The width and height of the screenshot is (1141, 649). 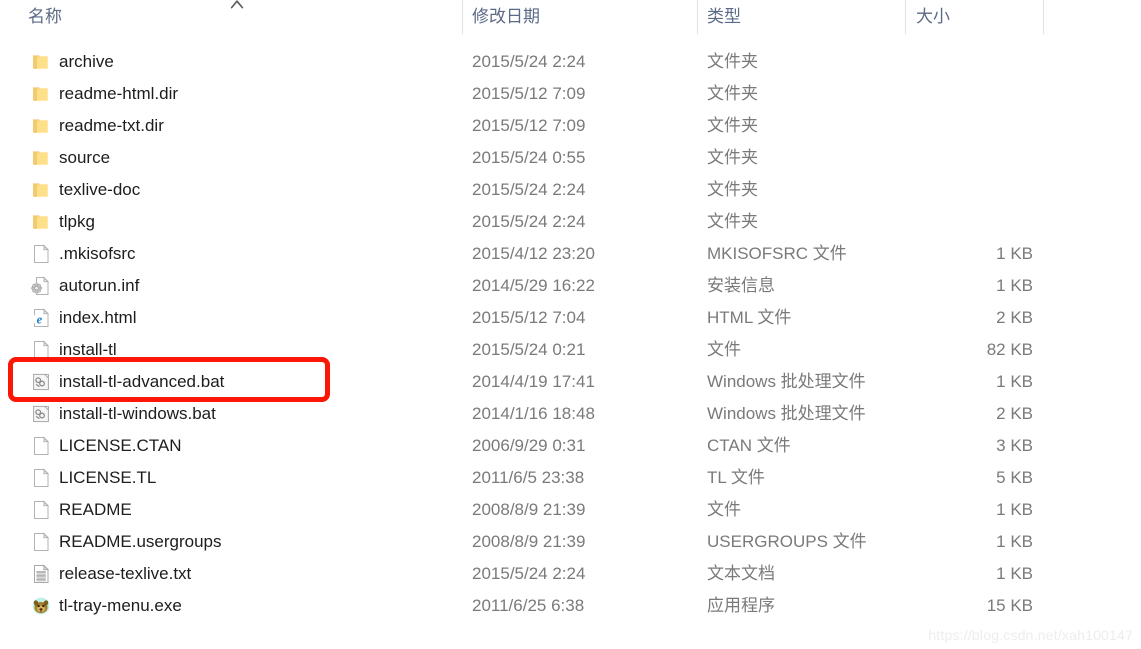 What do you see at coordinates (41, 574) in the screenshot?
I see `text-document-icon` at bounding box center [41, 574].